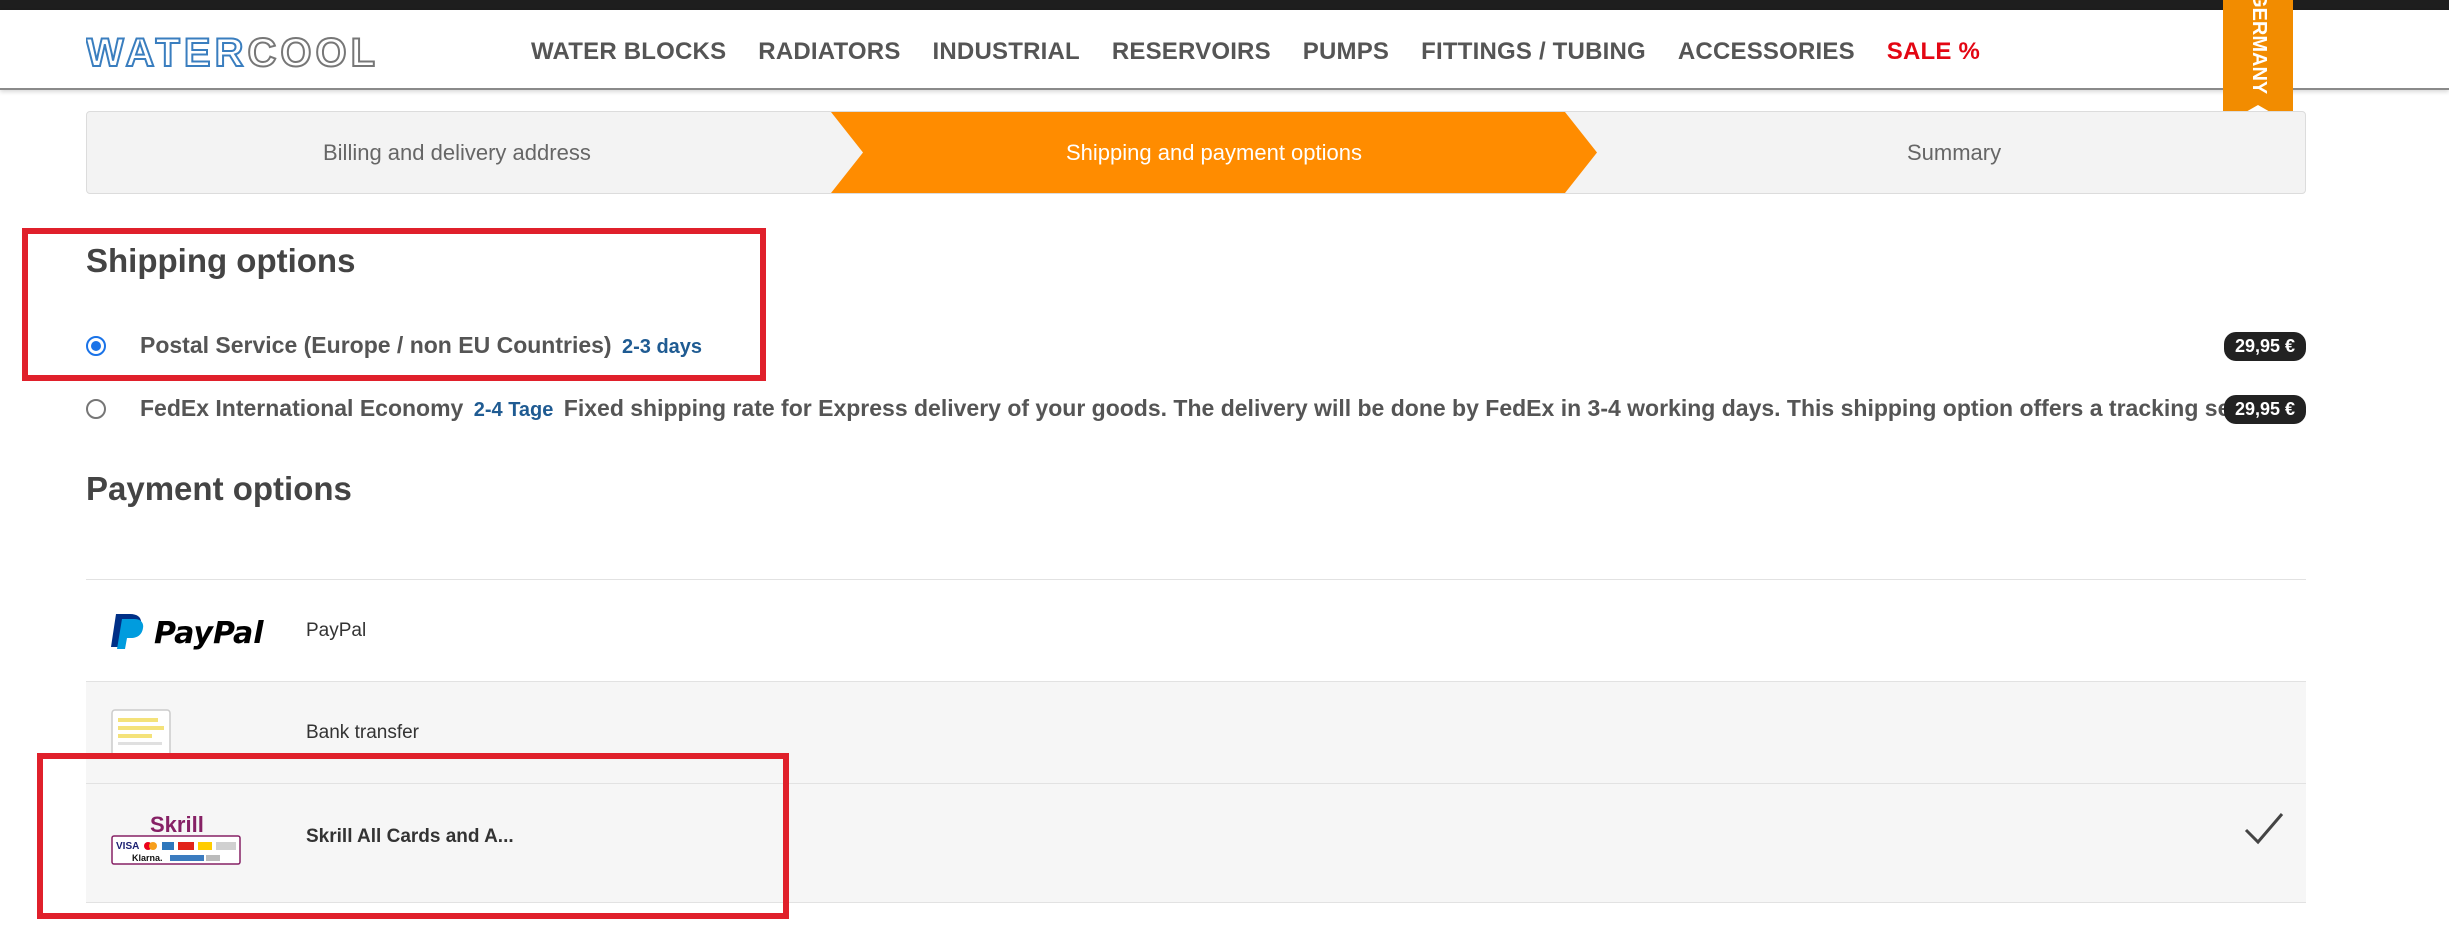 The height and width of the screenshot is (942, 2449). Describe the element at coordinates (221, 260) in the screenshot. I see `shipping-options-title: Shipping options` at that location.